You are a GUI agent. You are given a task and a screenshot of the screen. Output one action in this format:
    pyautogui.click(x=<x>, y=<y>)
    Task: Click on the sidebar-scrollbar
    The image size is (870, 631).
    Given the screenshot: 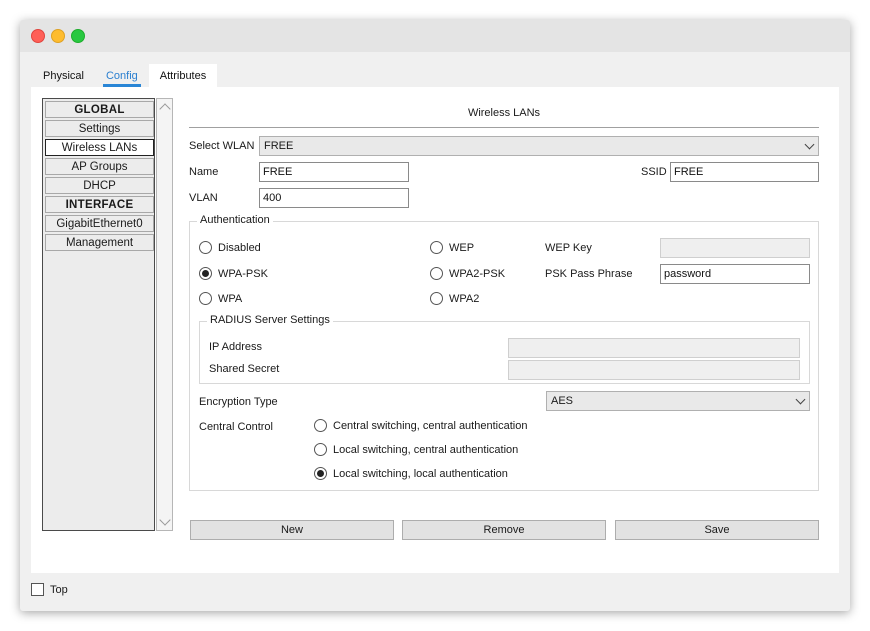 What is the action you would take?
    pyautogui.click(x=164, y=314)
    